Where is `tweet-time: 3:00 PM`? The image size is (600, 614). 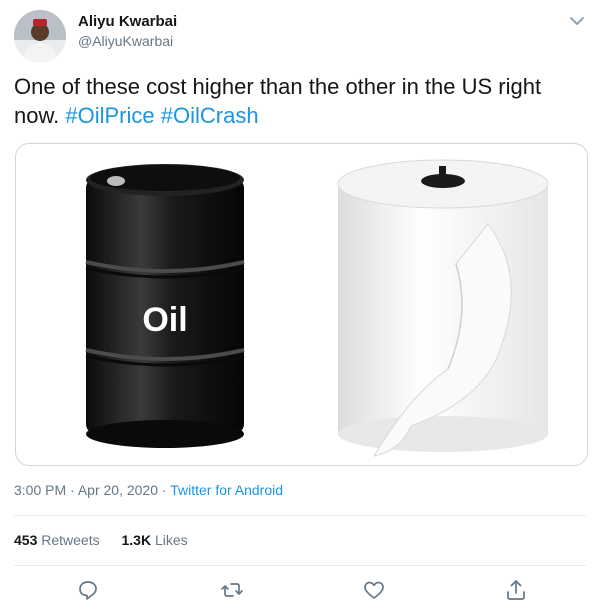
tweet-time: 3:00 PM is located at coordinates (40, 490).